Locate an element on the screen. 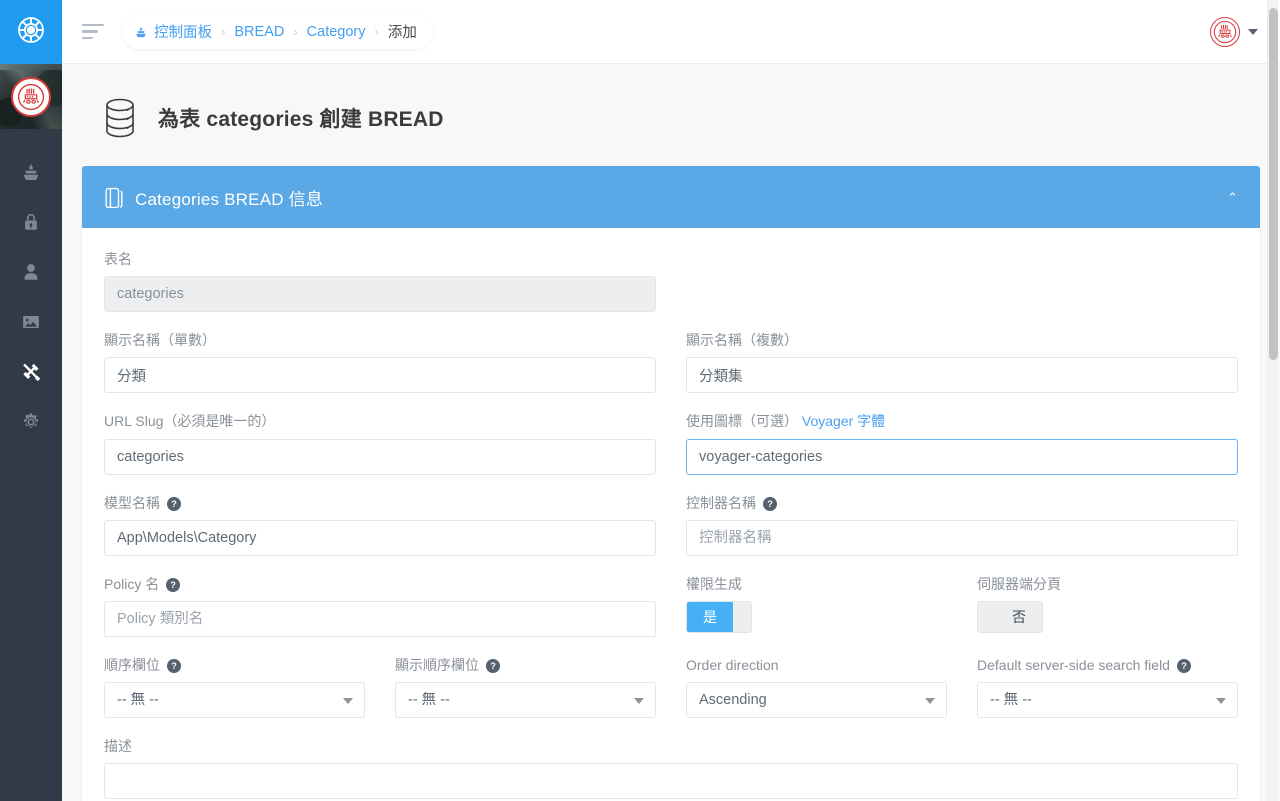  sidebar-item-tools is located at coordinates (31, 372).